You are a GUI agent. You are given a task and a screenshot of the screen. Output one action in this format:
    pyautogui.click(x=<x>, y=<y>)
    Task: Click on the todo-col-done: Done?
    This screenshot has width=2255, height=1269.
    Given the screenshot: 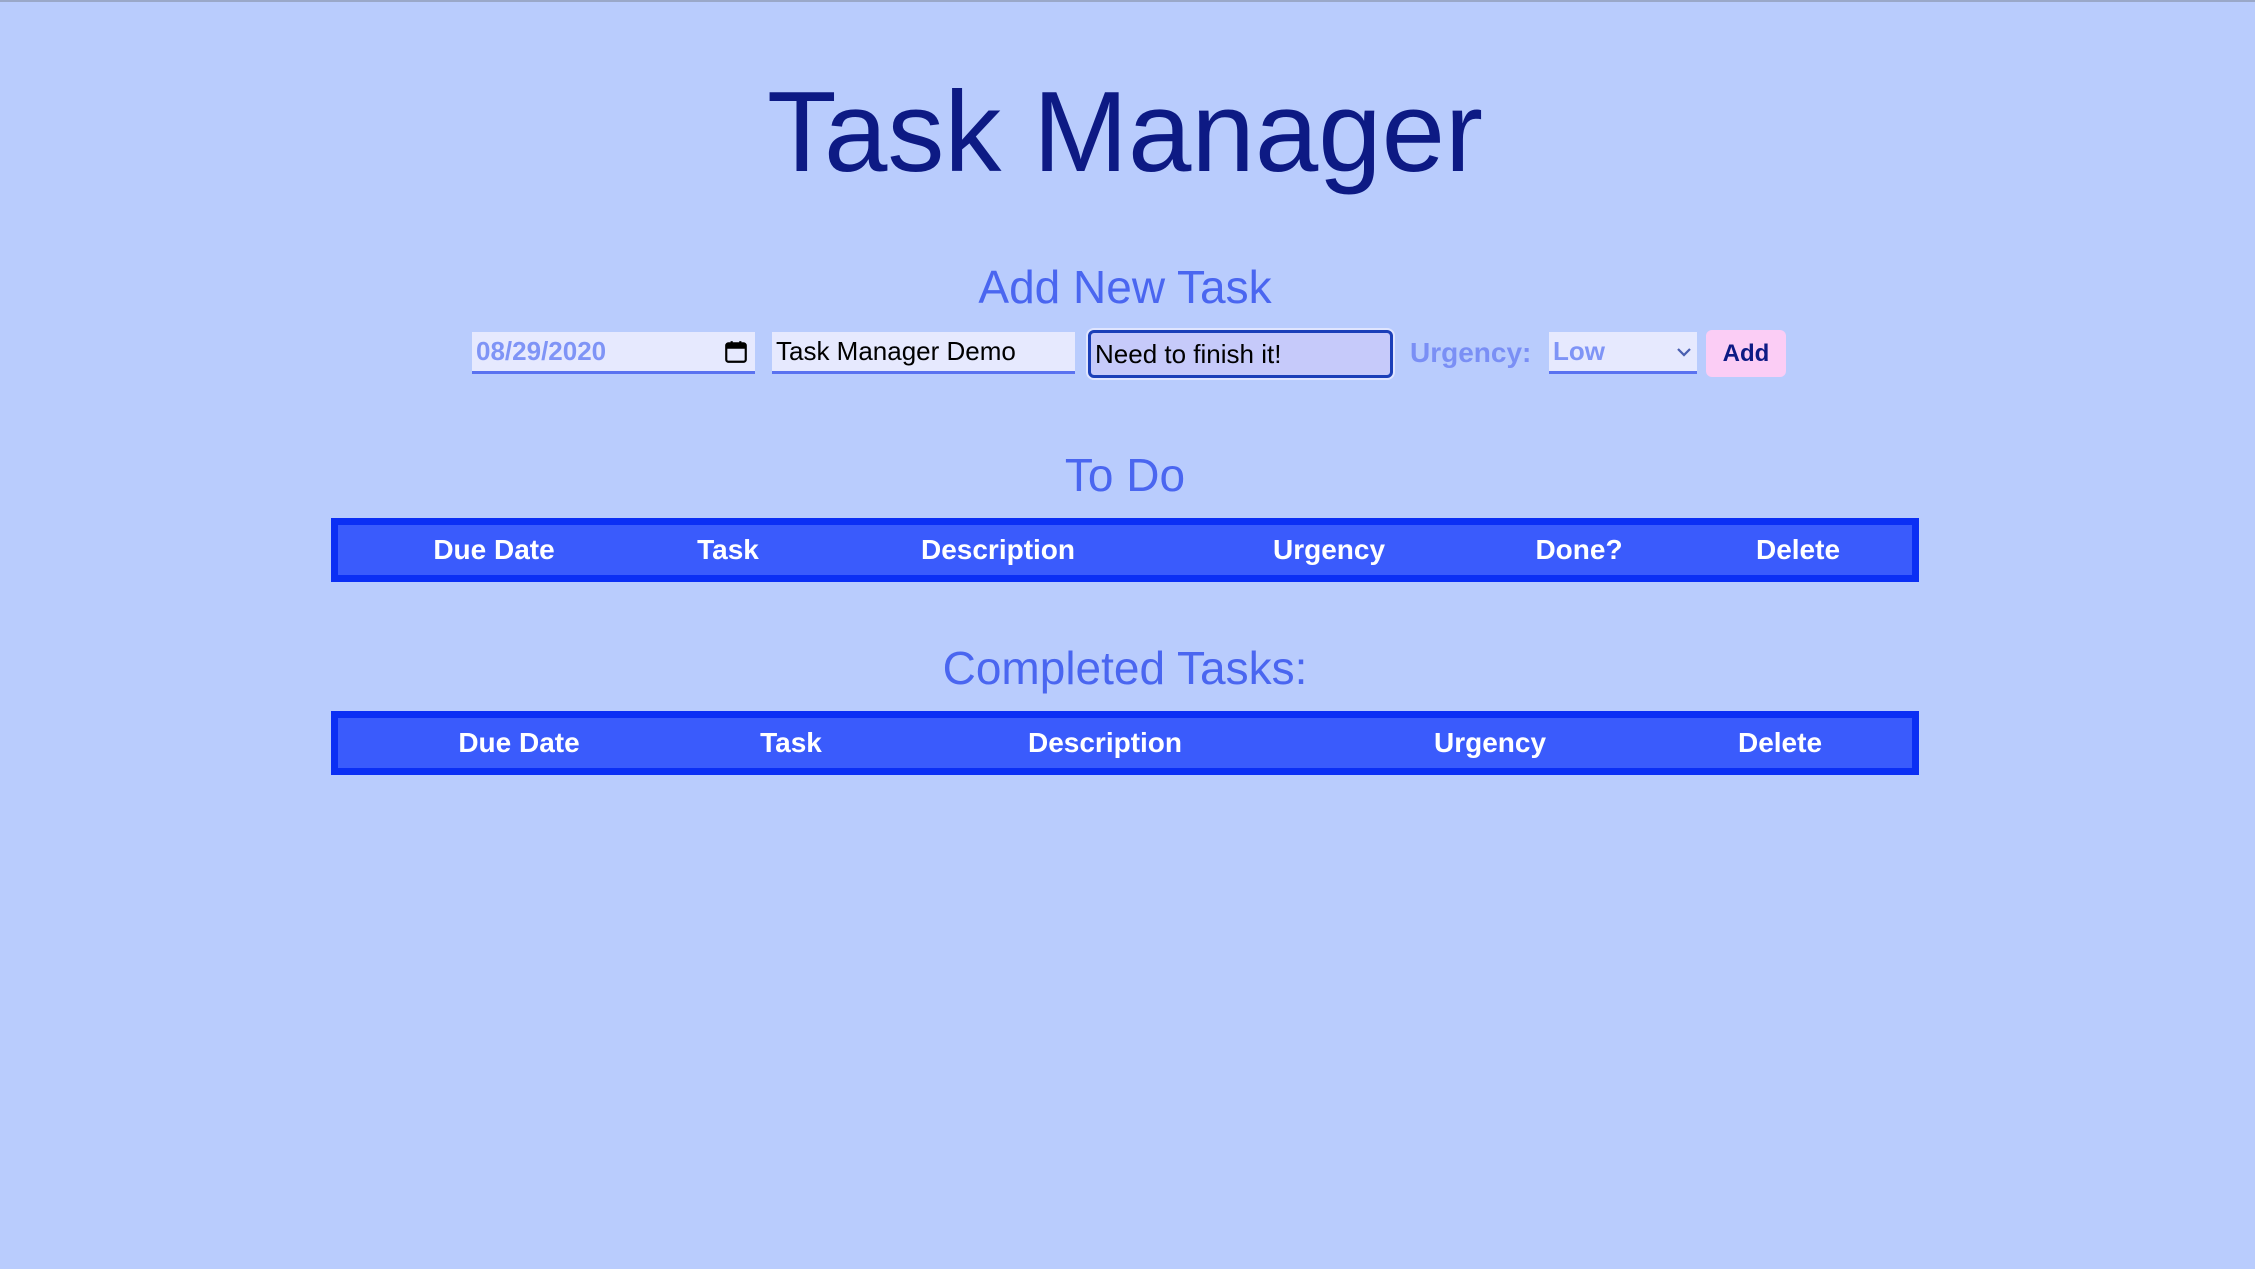 What is the action you would take?
    pyautogui.click(x=1579, y=549)
    